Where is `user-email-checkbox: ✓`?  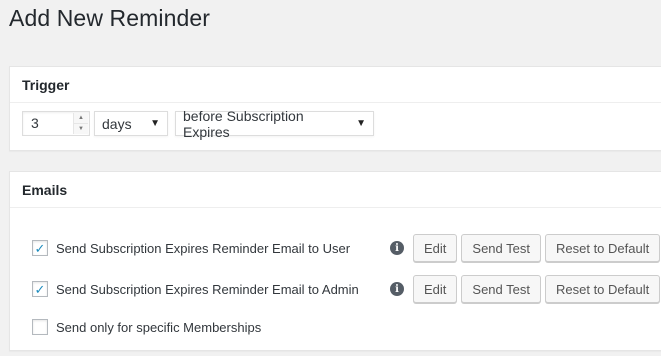 user-email-checkbox: ✓ is located at coordinates (40, 248).